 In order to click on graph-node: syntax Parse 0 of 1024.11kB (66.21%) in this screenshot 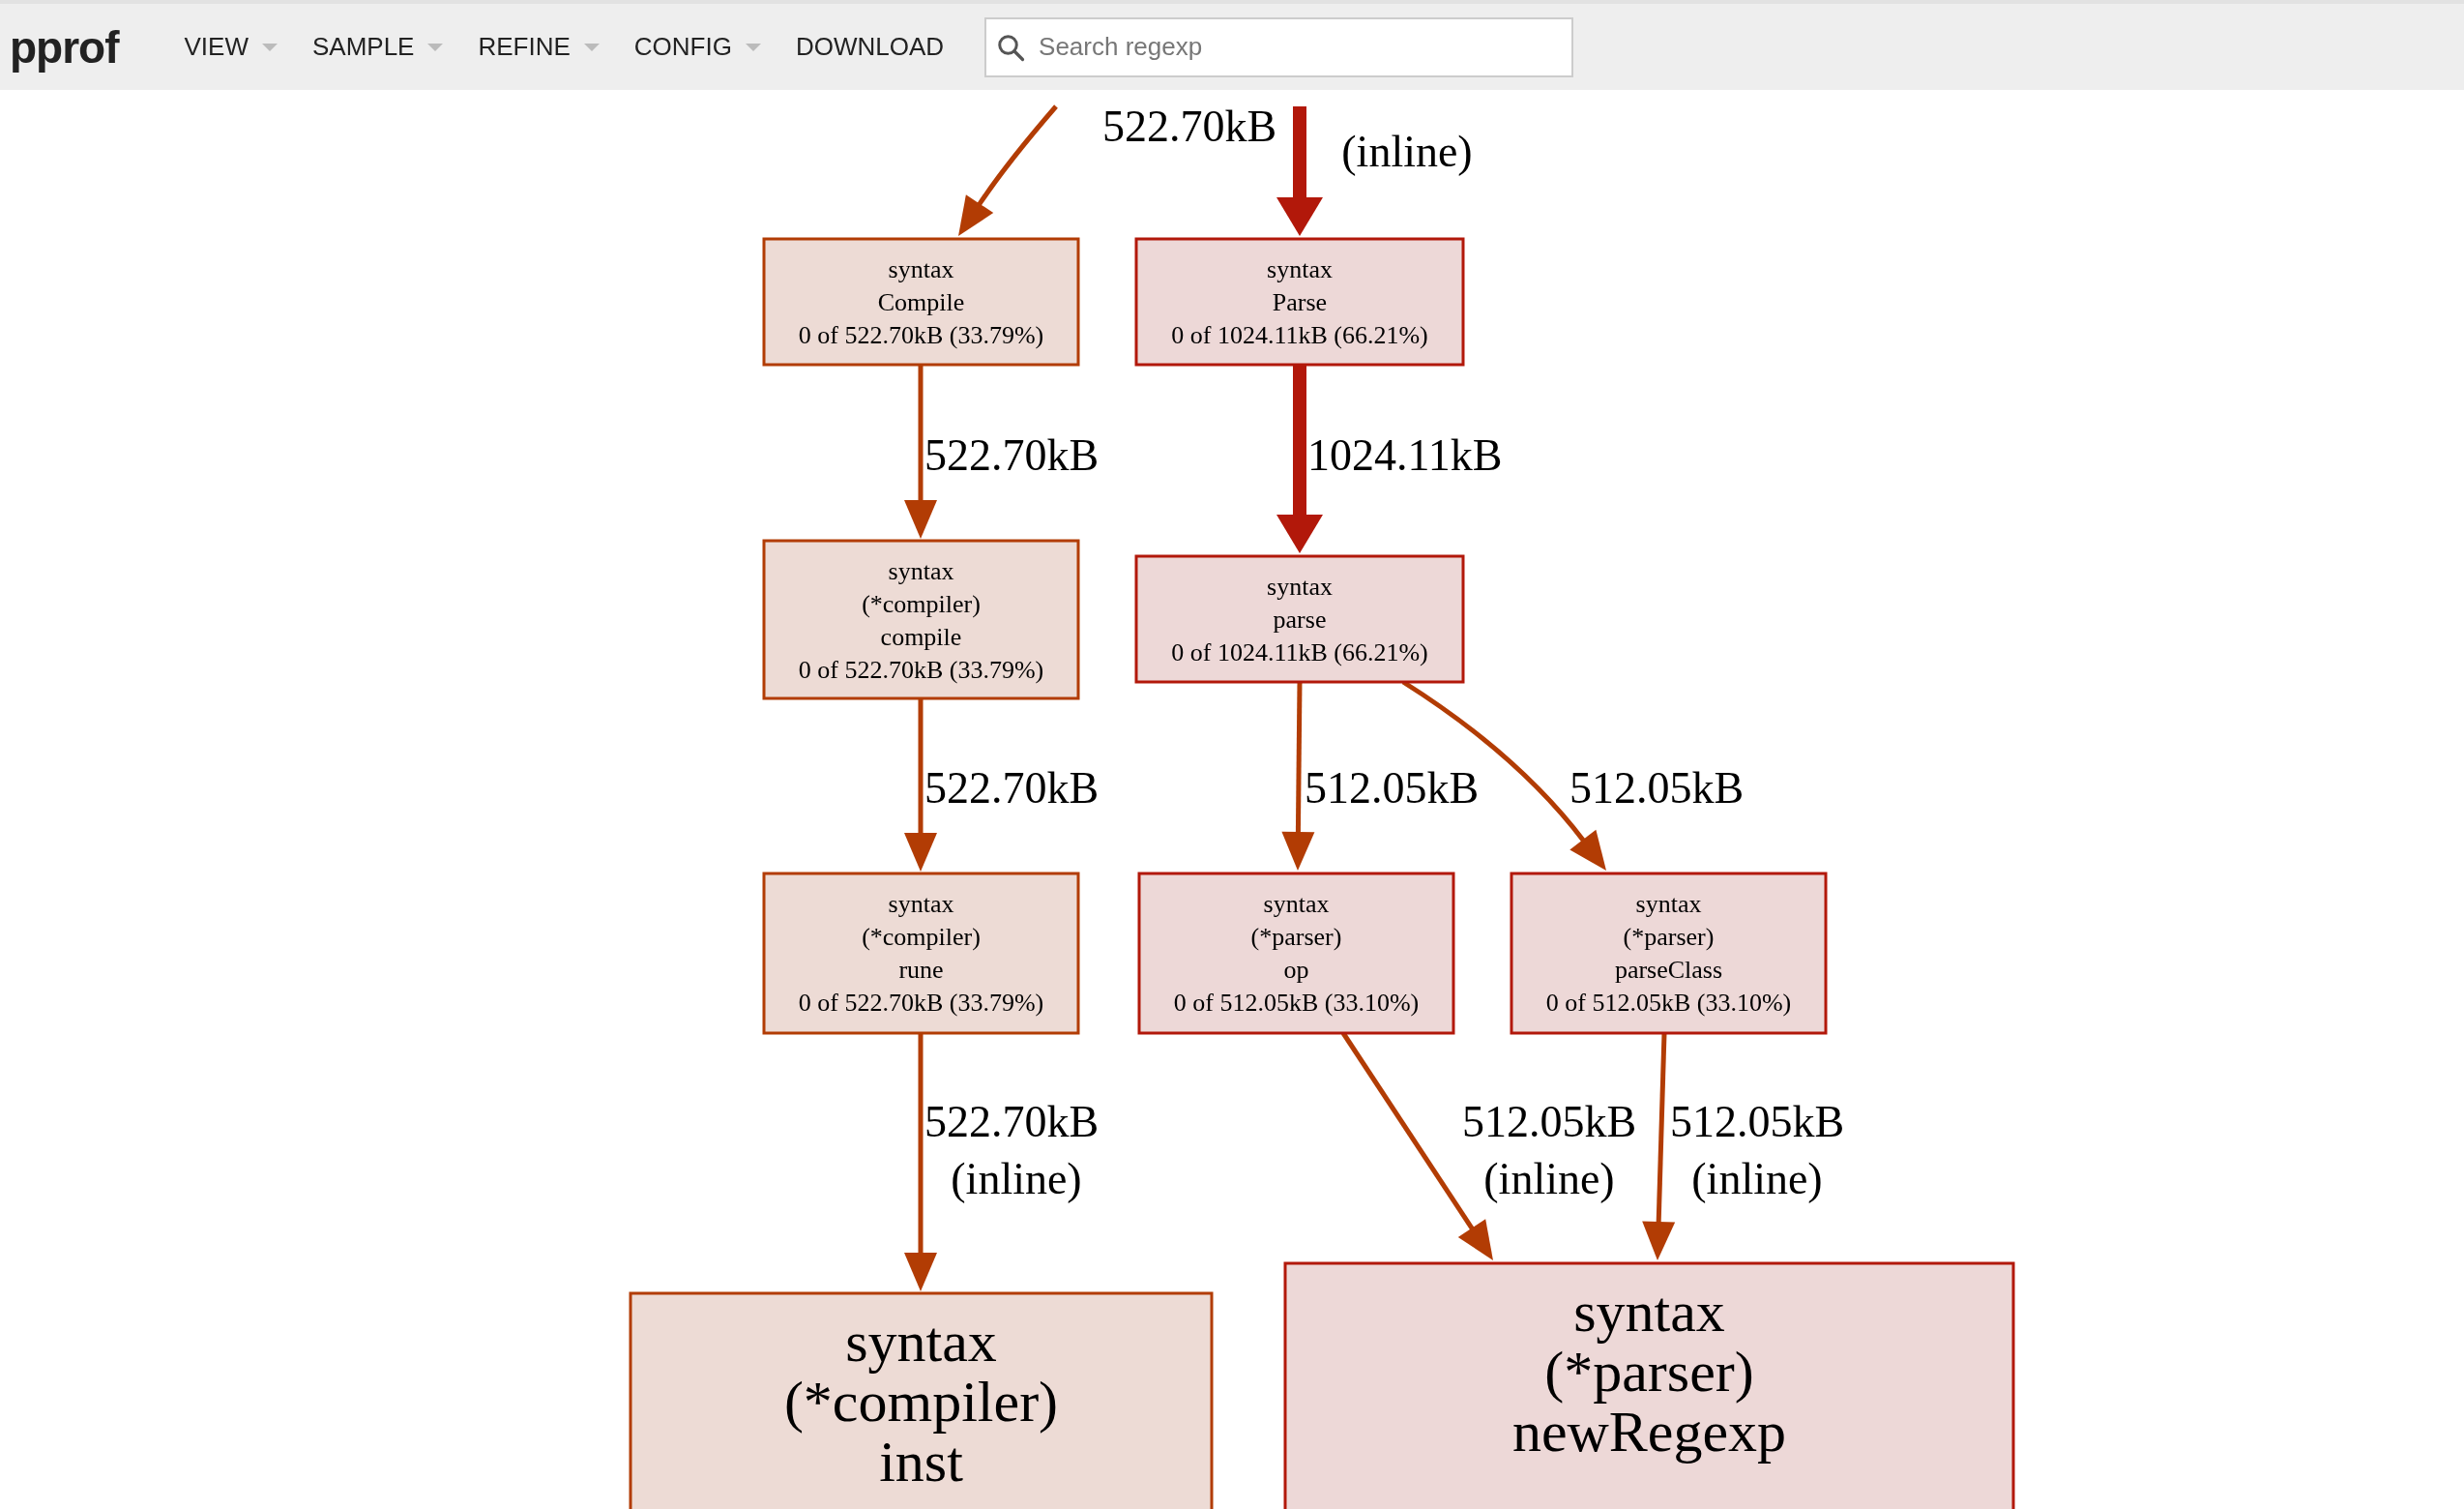, I will do `click(1300, 302)`.